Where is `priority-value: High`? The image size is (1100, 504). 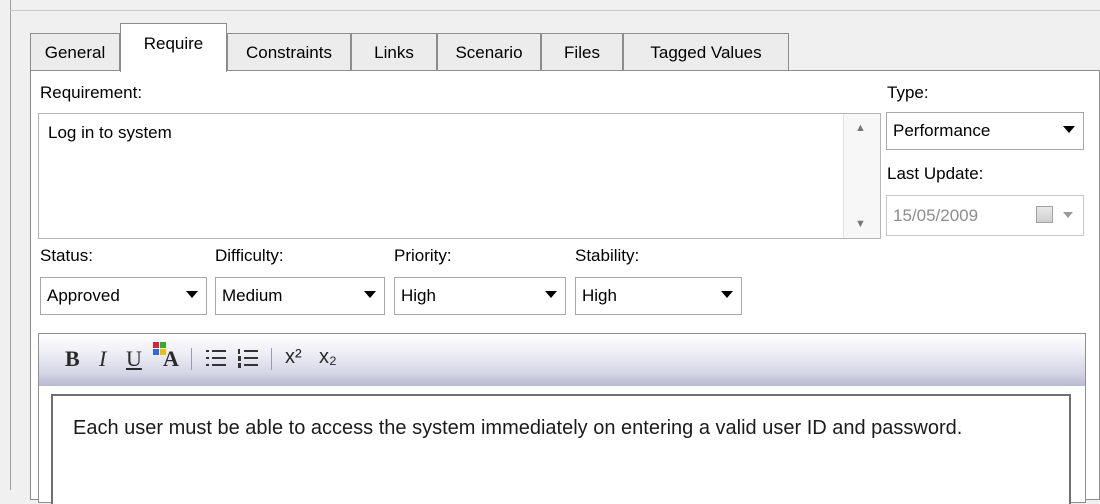 priority-value: High is located at coordinates (418, 295).